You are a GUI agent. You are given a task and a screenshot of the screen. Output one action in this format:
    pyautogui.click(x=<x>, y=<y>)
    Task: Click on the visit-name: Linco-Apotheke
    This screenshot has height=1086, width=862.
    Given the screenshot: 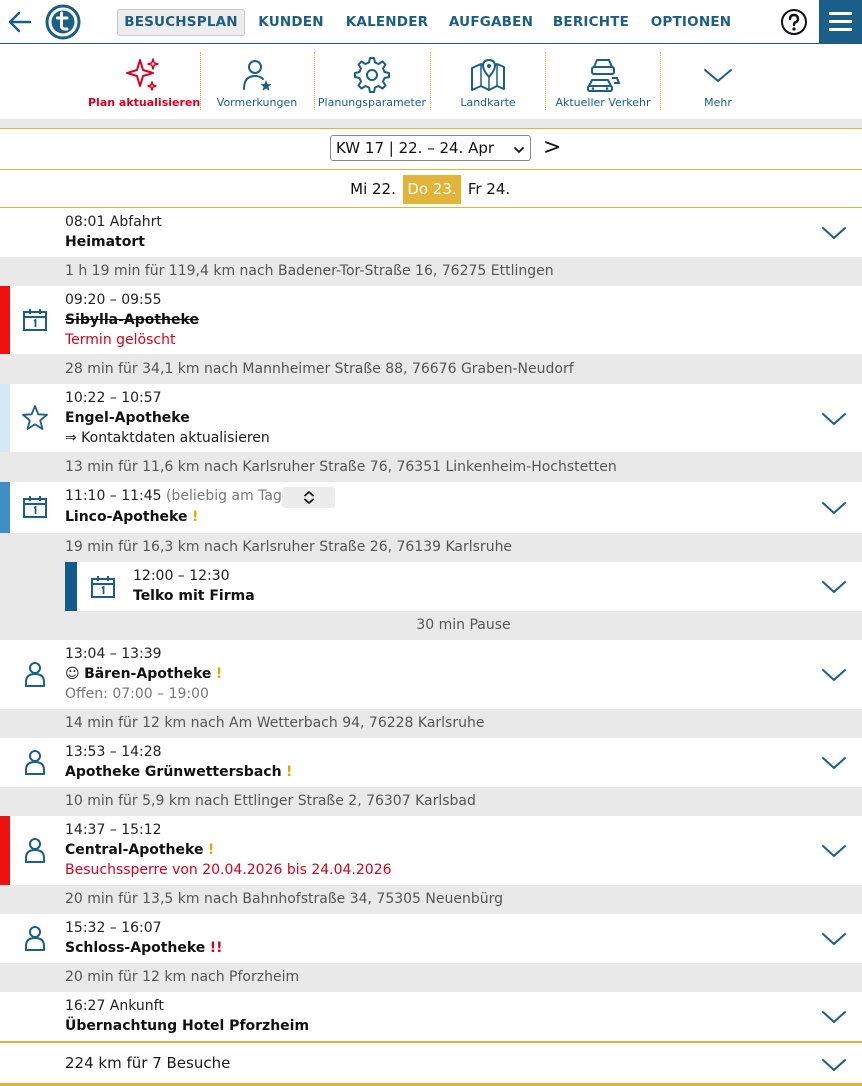 What is the action you would take?
    pyautogui.click(x=126, y=517)
    